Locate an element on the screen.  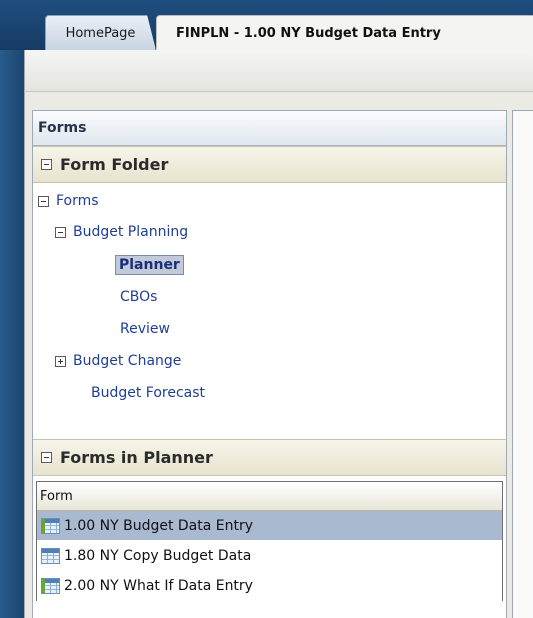
tree-item-forms: Forms is located at coordinates (68, 201).